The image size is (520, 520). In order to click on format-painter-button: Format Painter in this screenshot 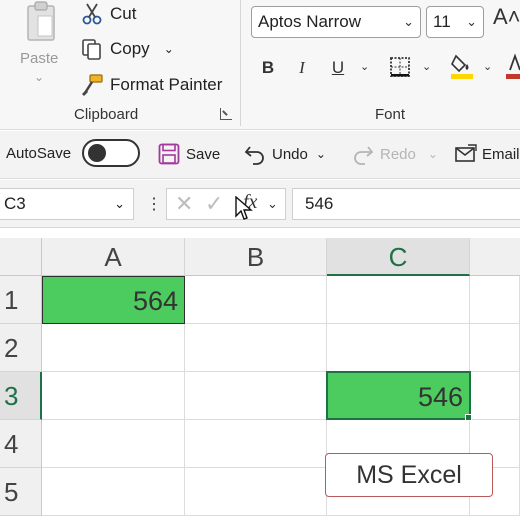, I will do `click(151, 85)`.